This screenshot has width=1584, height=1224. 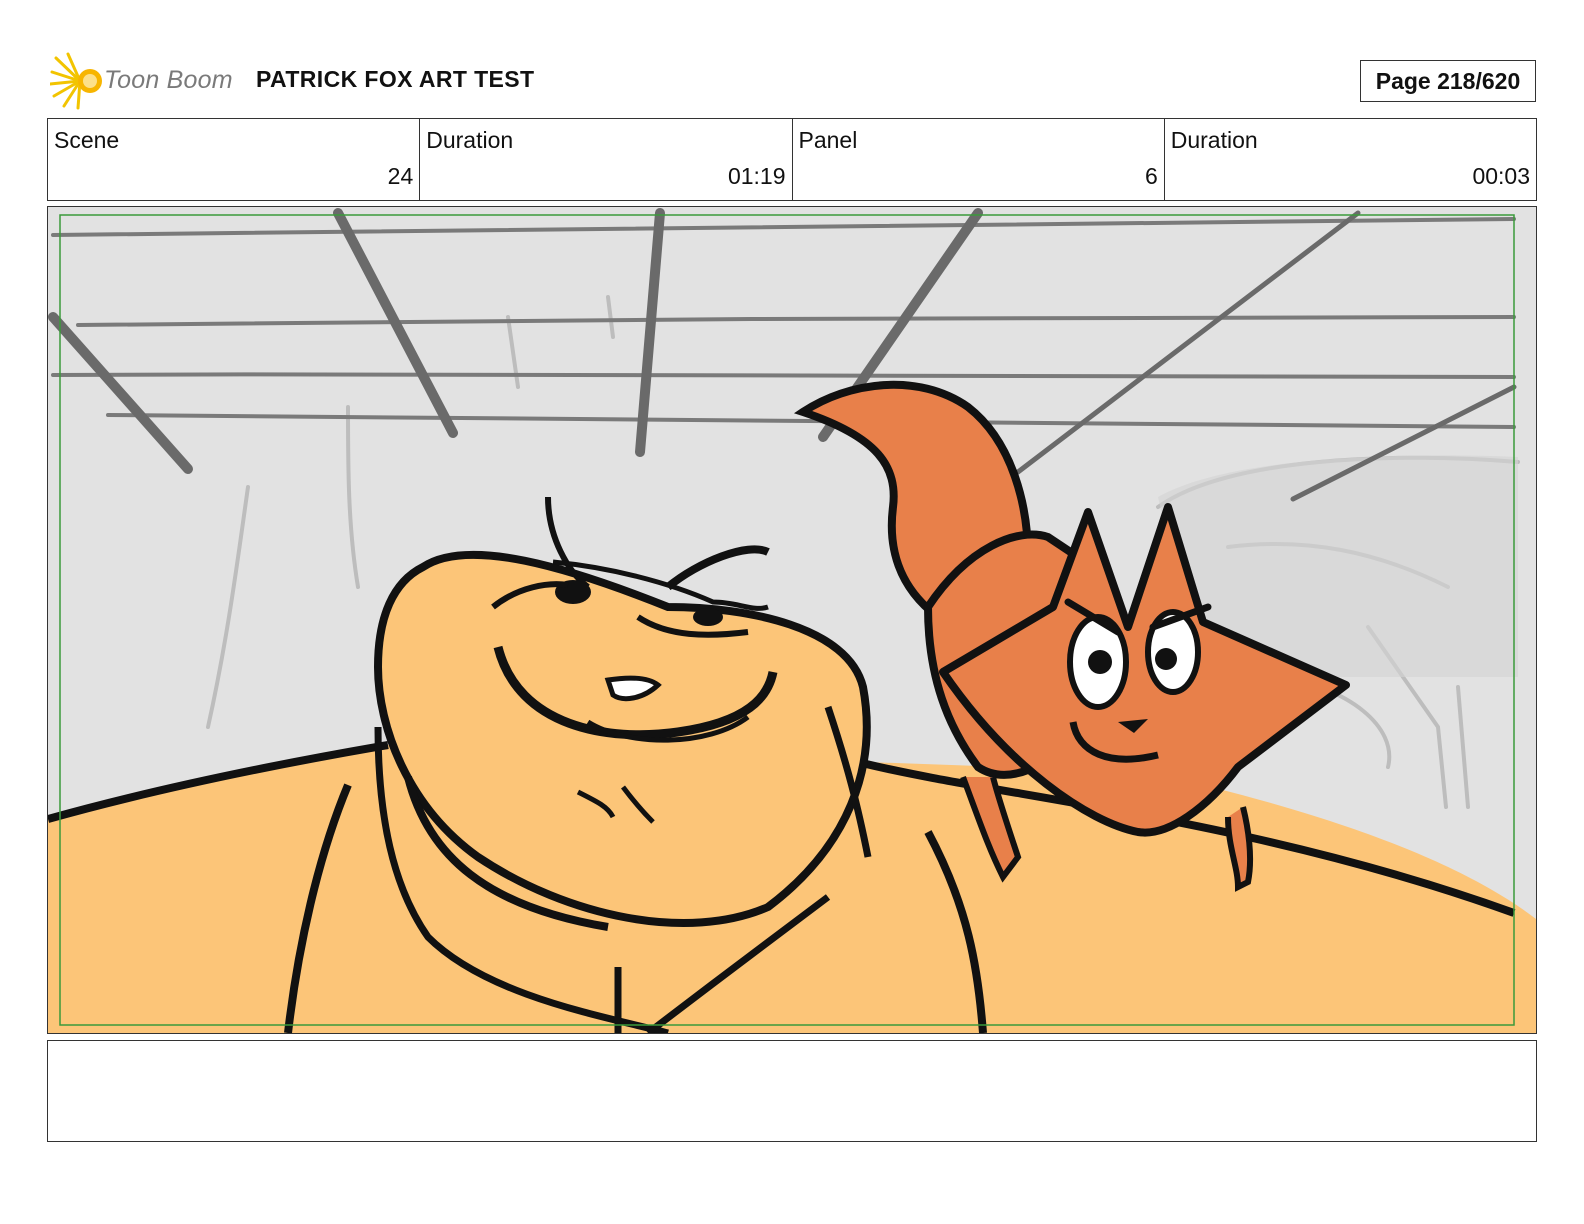 What do you see at coordinates (1151, 176) in the screenshot?
I see `panel-value: 6` at bounding box center [1151, 176].